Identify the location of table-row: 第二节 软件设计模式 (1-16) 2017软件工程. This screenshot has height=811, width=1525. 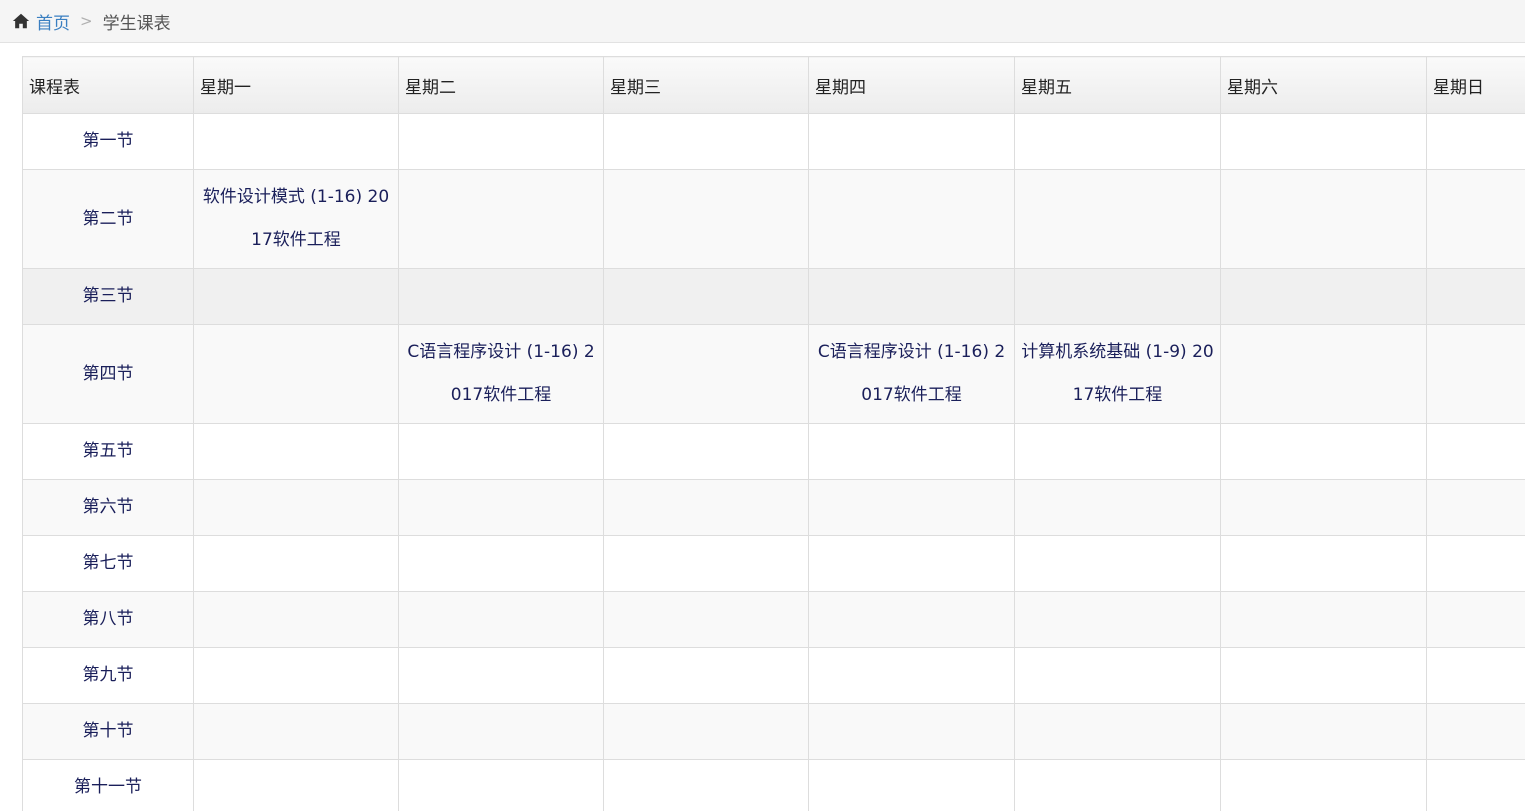
(773, 219).